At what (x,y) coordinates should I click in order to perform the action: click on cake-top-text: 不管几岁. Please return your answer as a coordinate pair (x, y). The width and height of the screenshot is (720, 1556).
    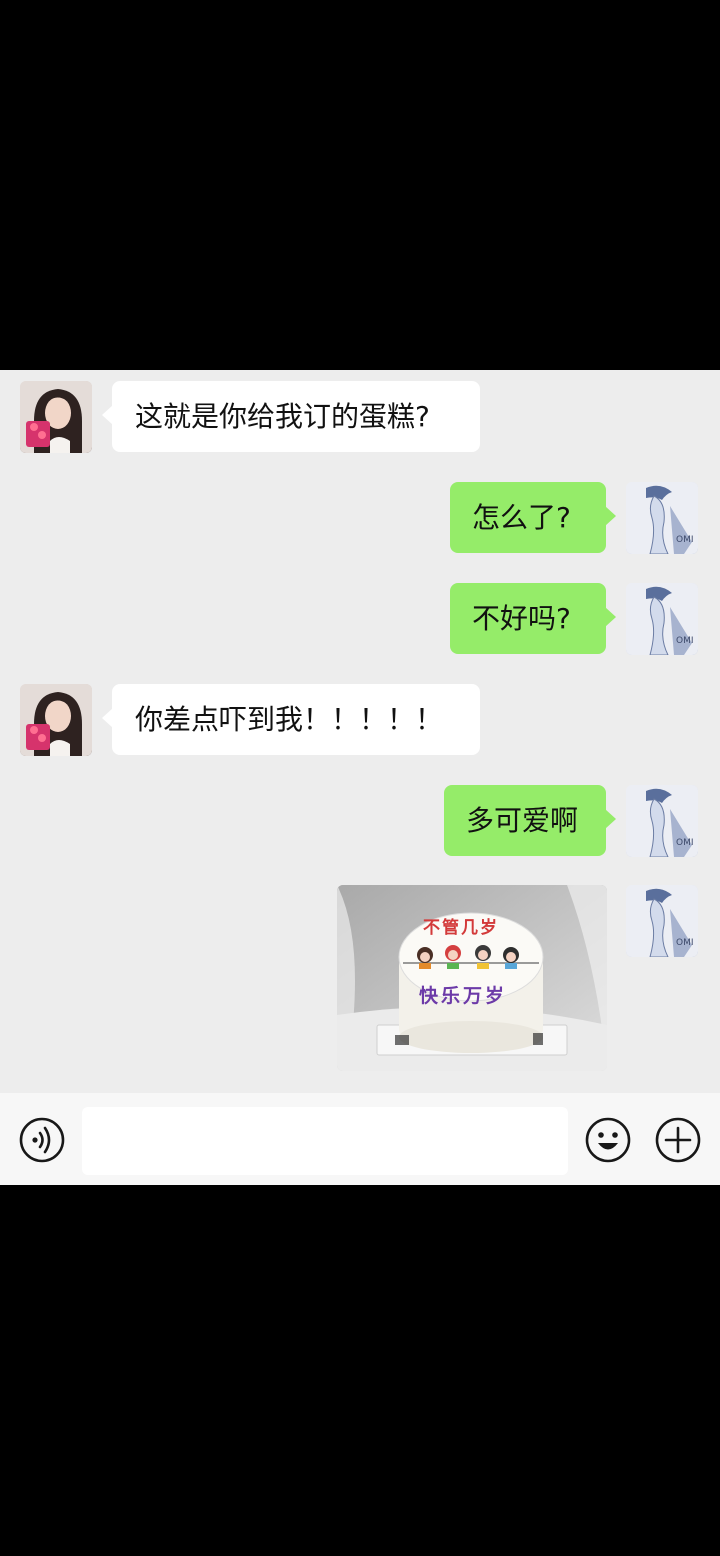
    Looking at the image, I should click on (461, 928).